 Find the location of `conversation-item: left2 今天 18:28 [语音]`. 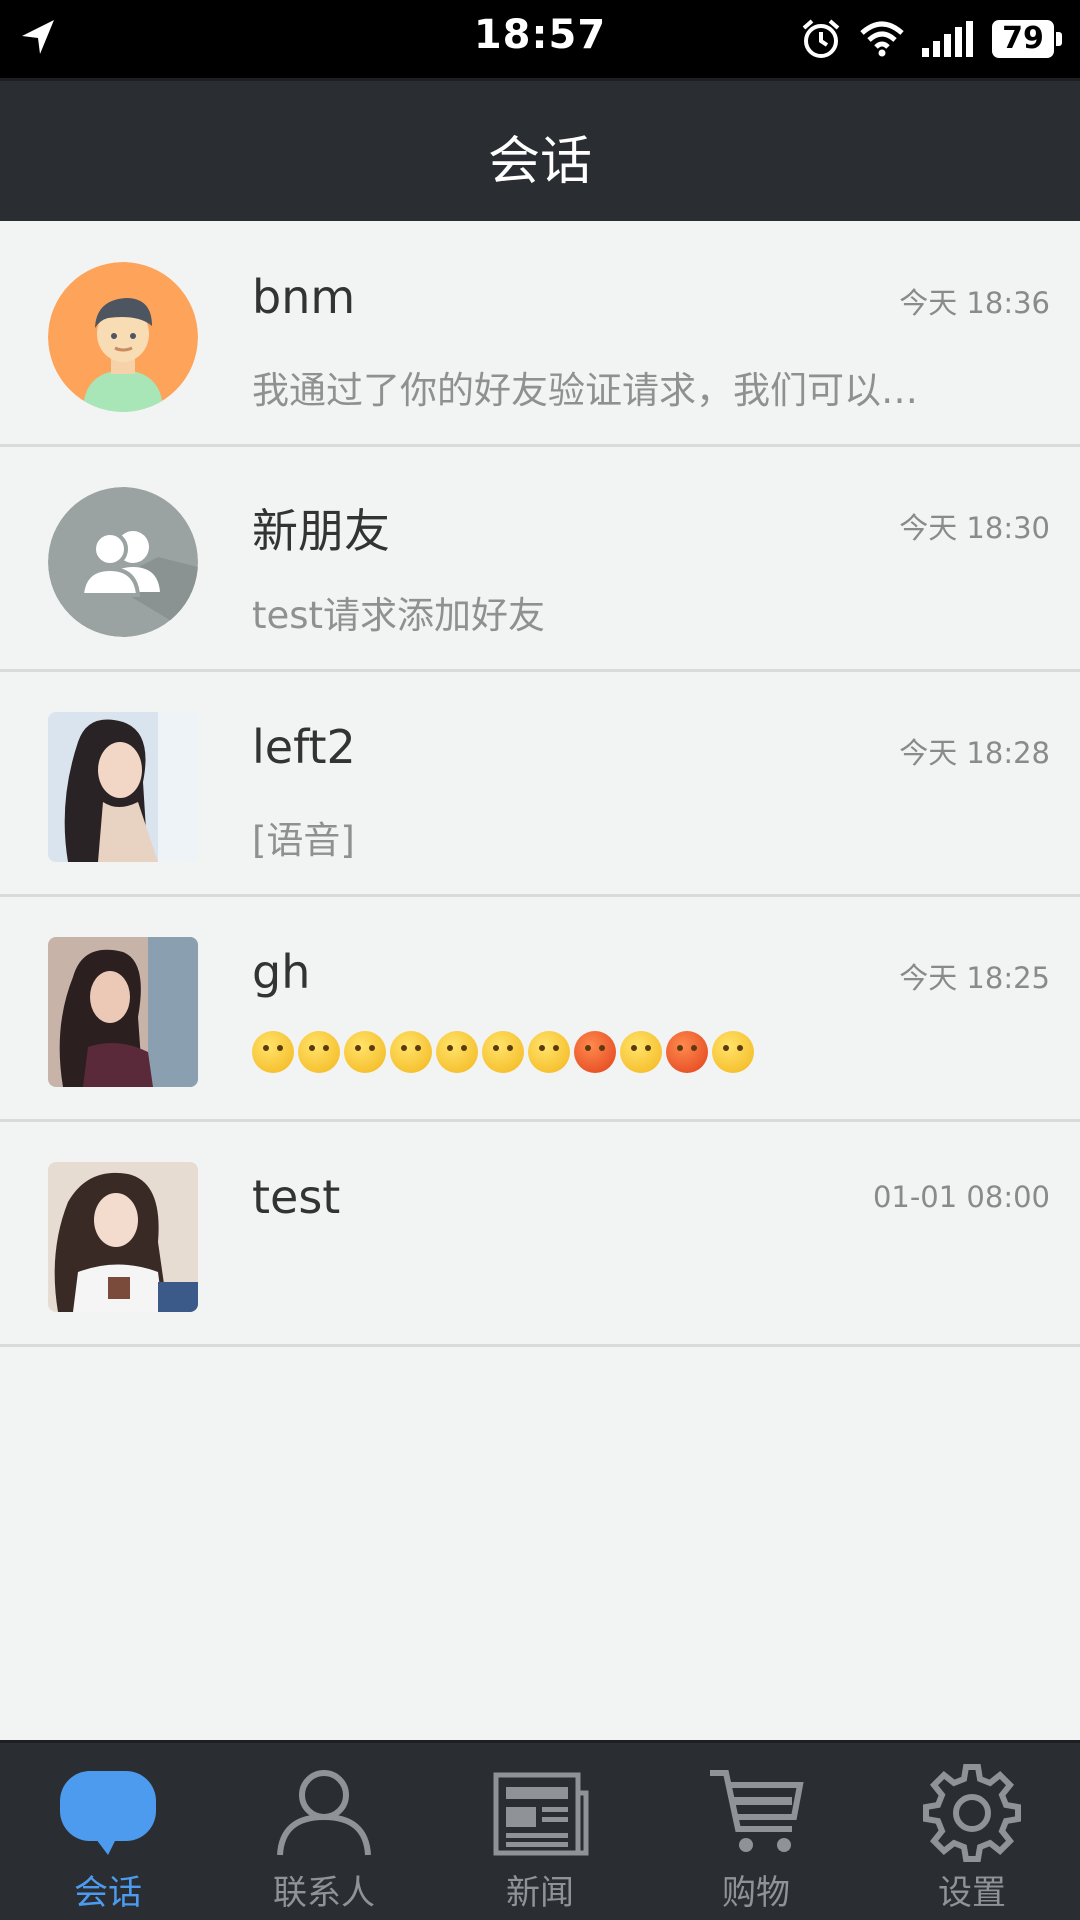

conversation-item: left2 今天 18:28 [语音] is located at coordinates (540, 784).